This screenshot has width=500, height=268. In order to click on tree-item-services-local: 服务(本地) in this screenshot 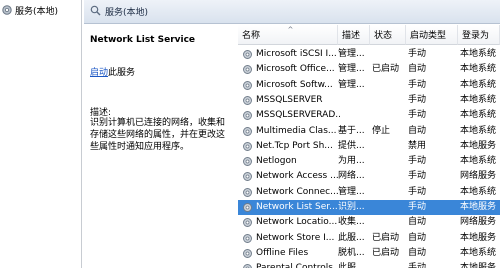, I will do `click(29, 10)`.